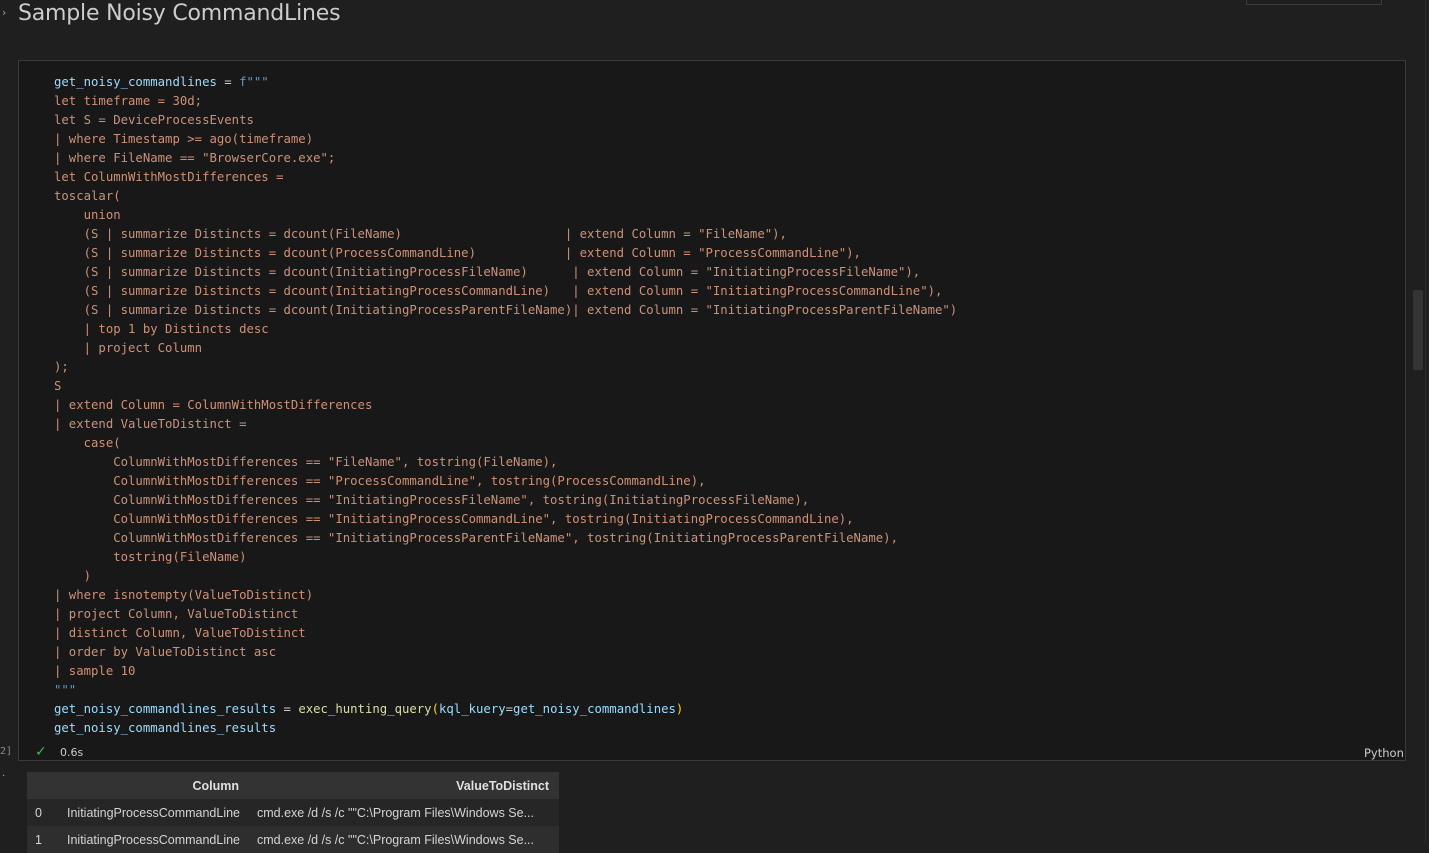  Describe the element at coordinates (176, 614) in the screenshot. I see `code-token: | project Column, ValueToDistinct` at that location.